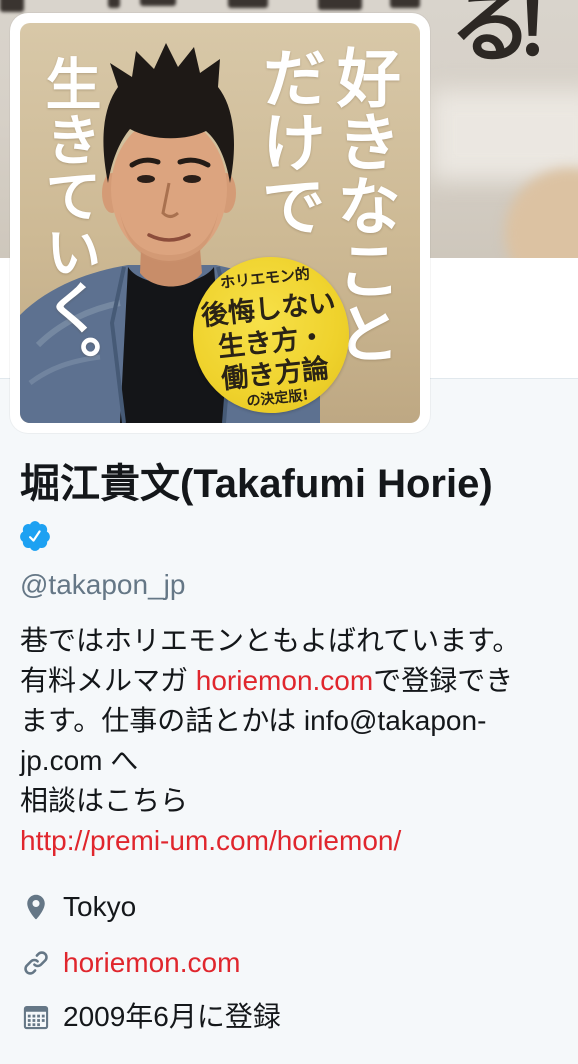  I want to click on bio-text: 相談はこちら, so click(104, 800).